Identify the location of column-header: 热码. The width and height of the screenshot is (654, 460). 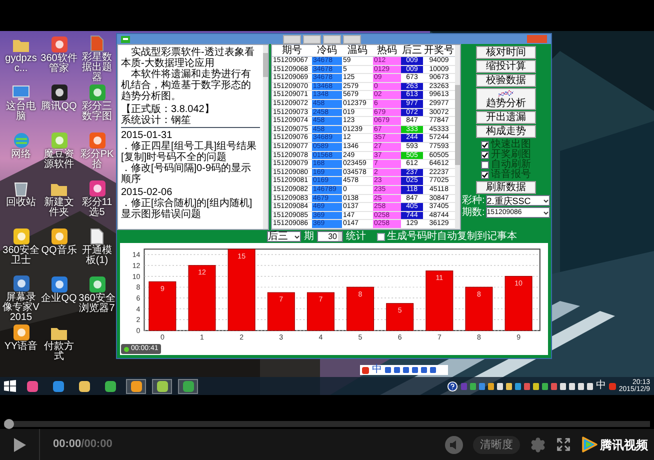
(387, 50).